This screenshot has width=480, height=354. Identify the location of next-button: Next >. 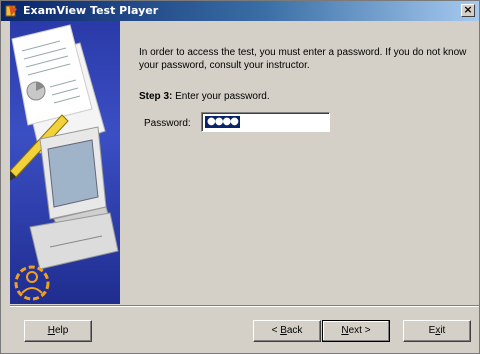
(356, 331).